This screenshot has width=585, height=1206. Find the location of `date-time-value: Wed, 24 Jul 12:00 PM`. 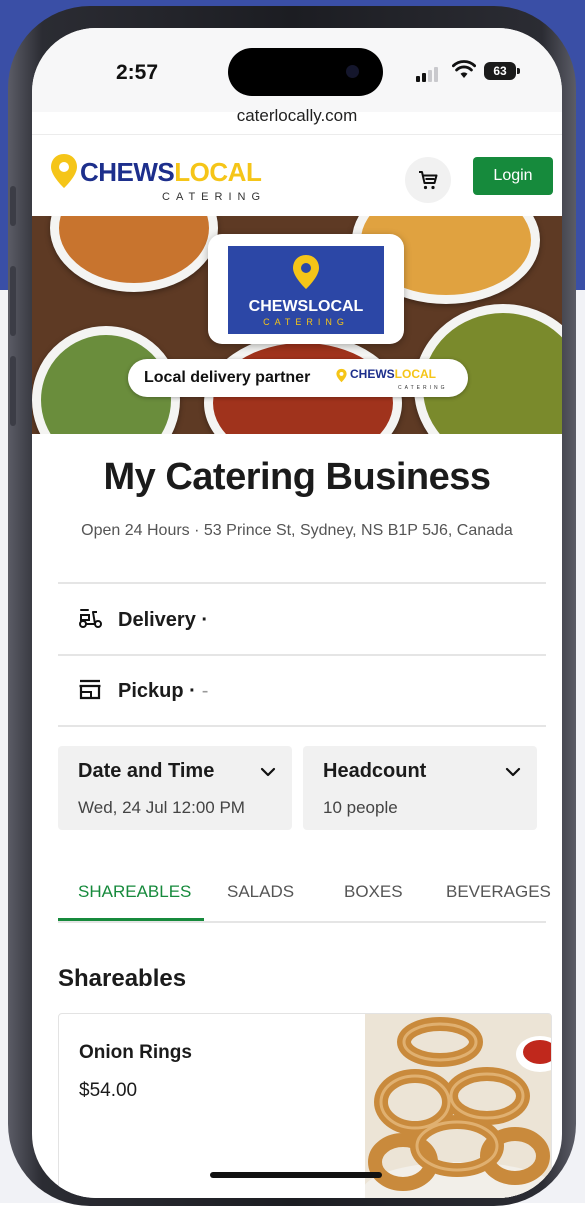

date-time-value: Wed, 24 Jul 12:00 PM is located at coordinates (161, 807).